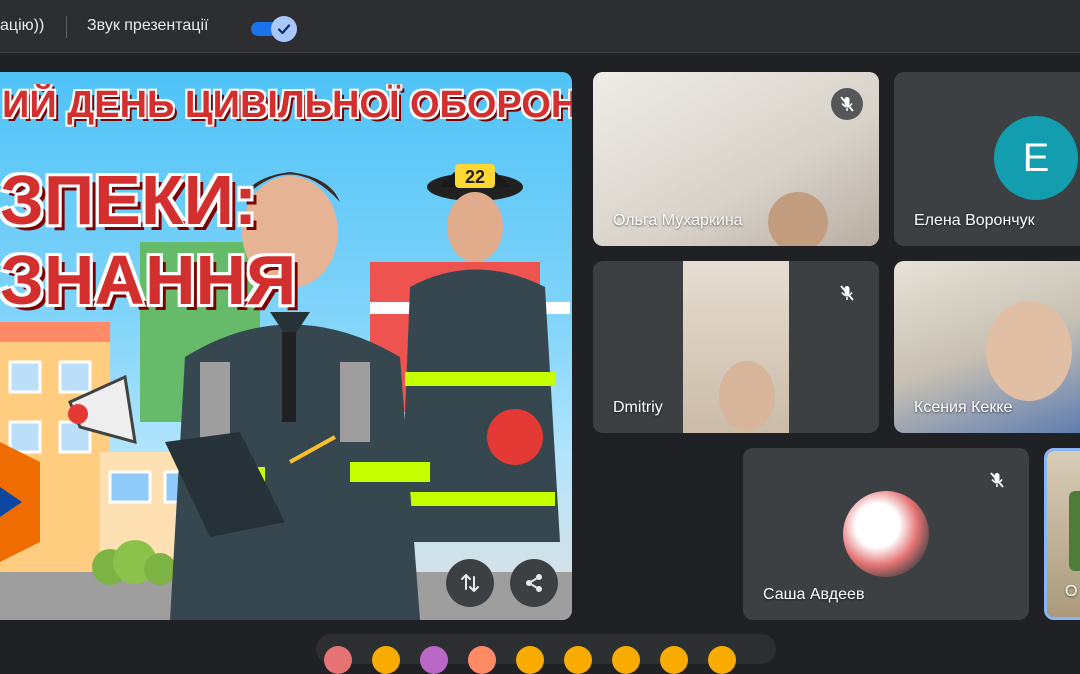 The width and height of the screenshot is (1080, 674). Describe the element at coordinates (1062, 534) in the screenshot. I see `participant-tile-self: О` at that location.